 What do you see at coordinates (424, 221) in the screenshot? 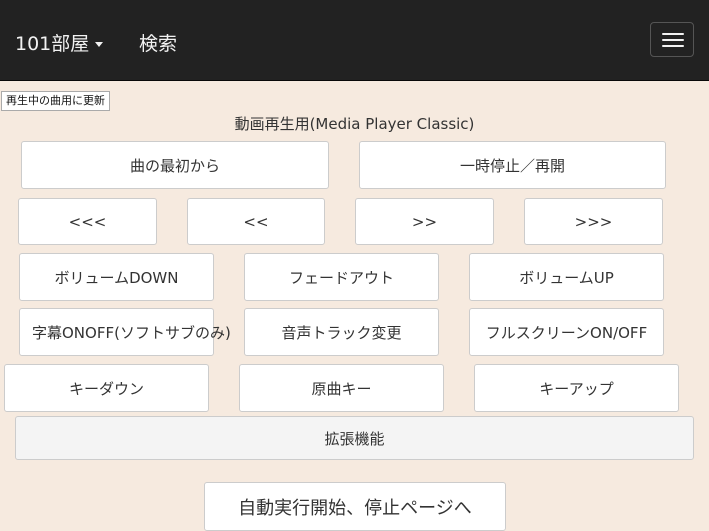
I see `forward-button: >>` at bounding box center [424, 221].